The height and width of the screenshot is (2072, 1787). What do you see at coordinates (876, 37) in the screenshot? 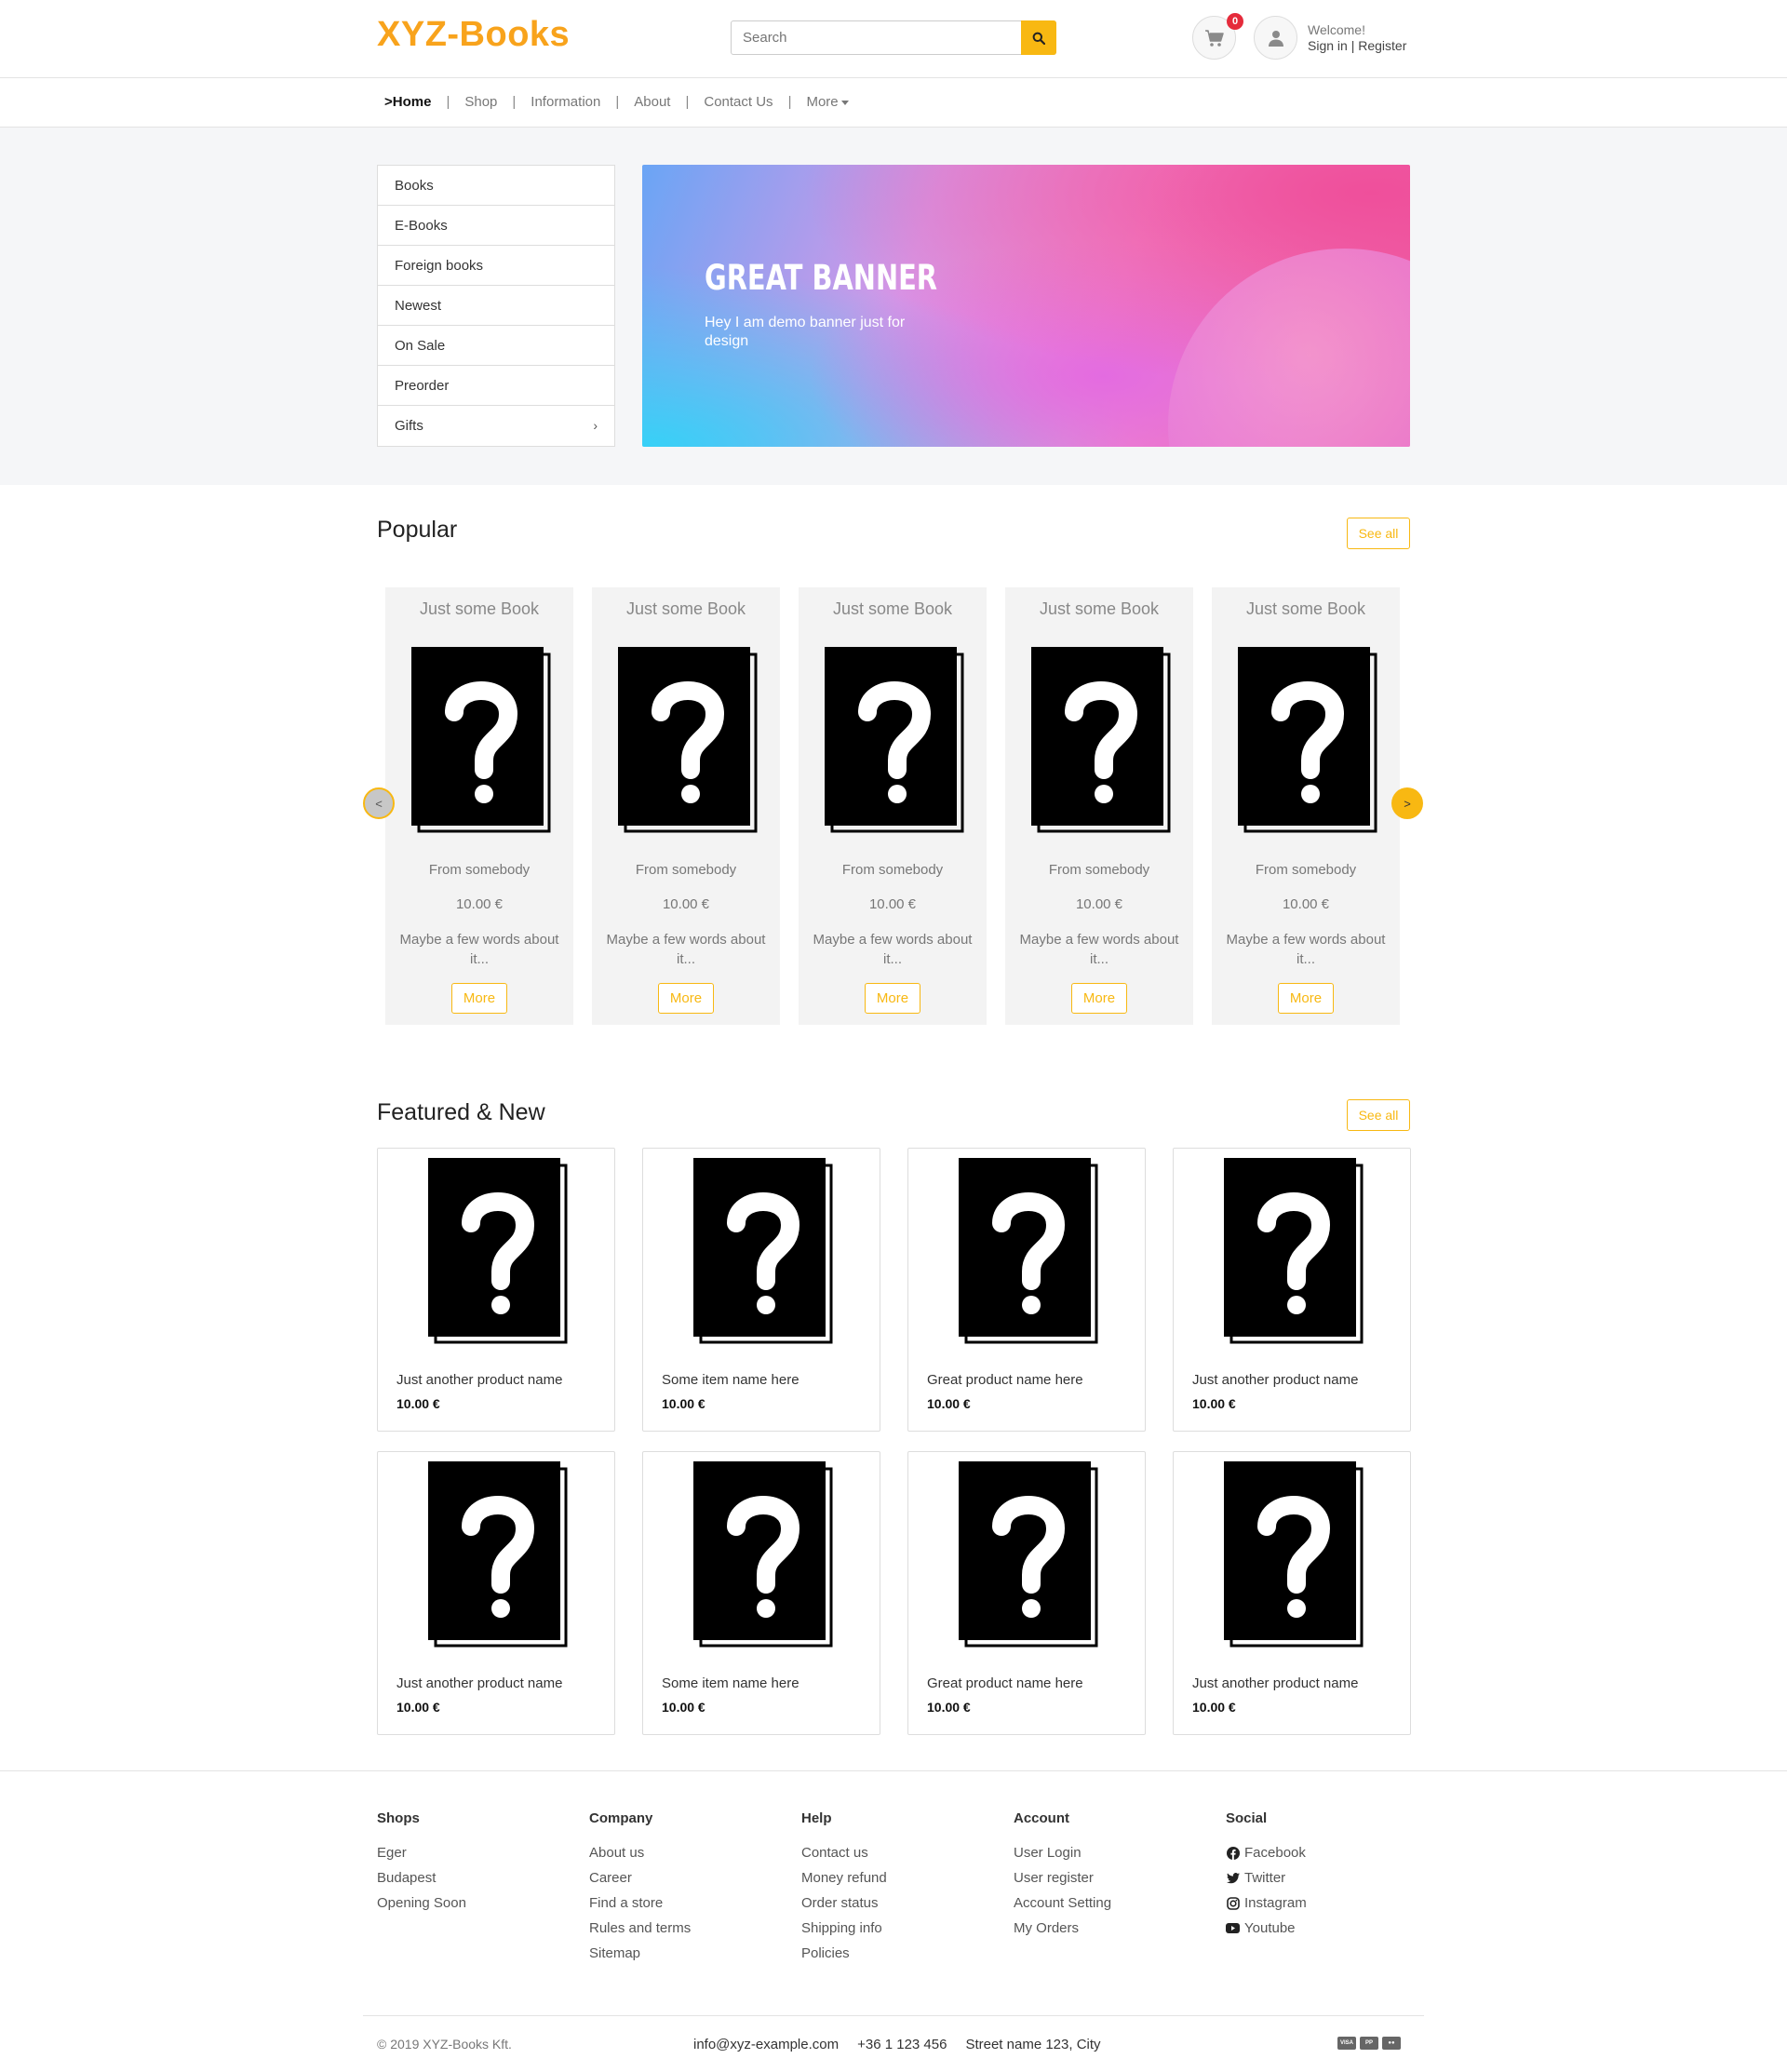
I see `search-input` at bounding box center [876, 37].